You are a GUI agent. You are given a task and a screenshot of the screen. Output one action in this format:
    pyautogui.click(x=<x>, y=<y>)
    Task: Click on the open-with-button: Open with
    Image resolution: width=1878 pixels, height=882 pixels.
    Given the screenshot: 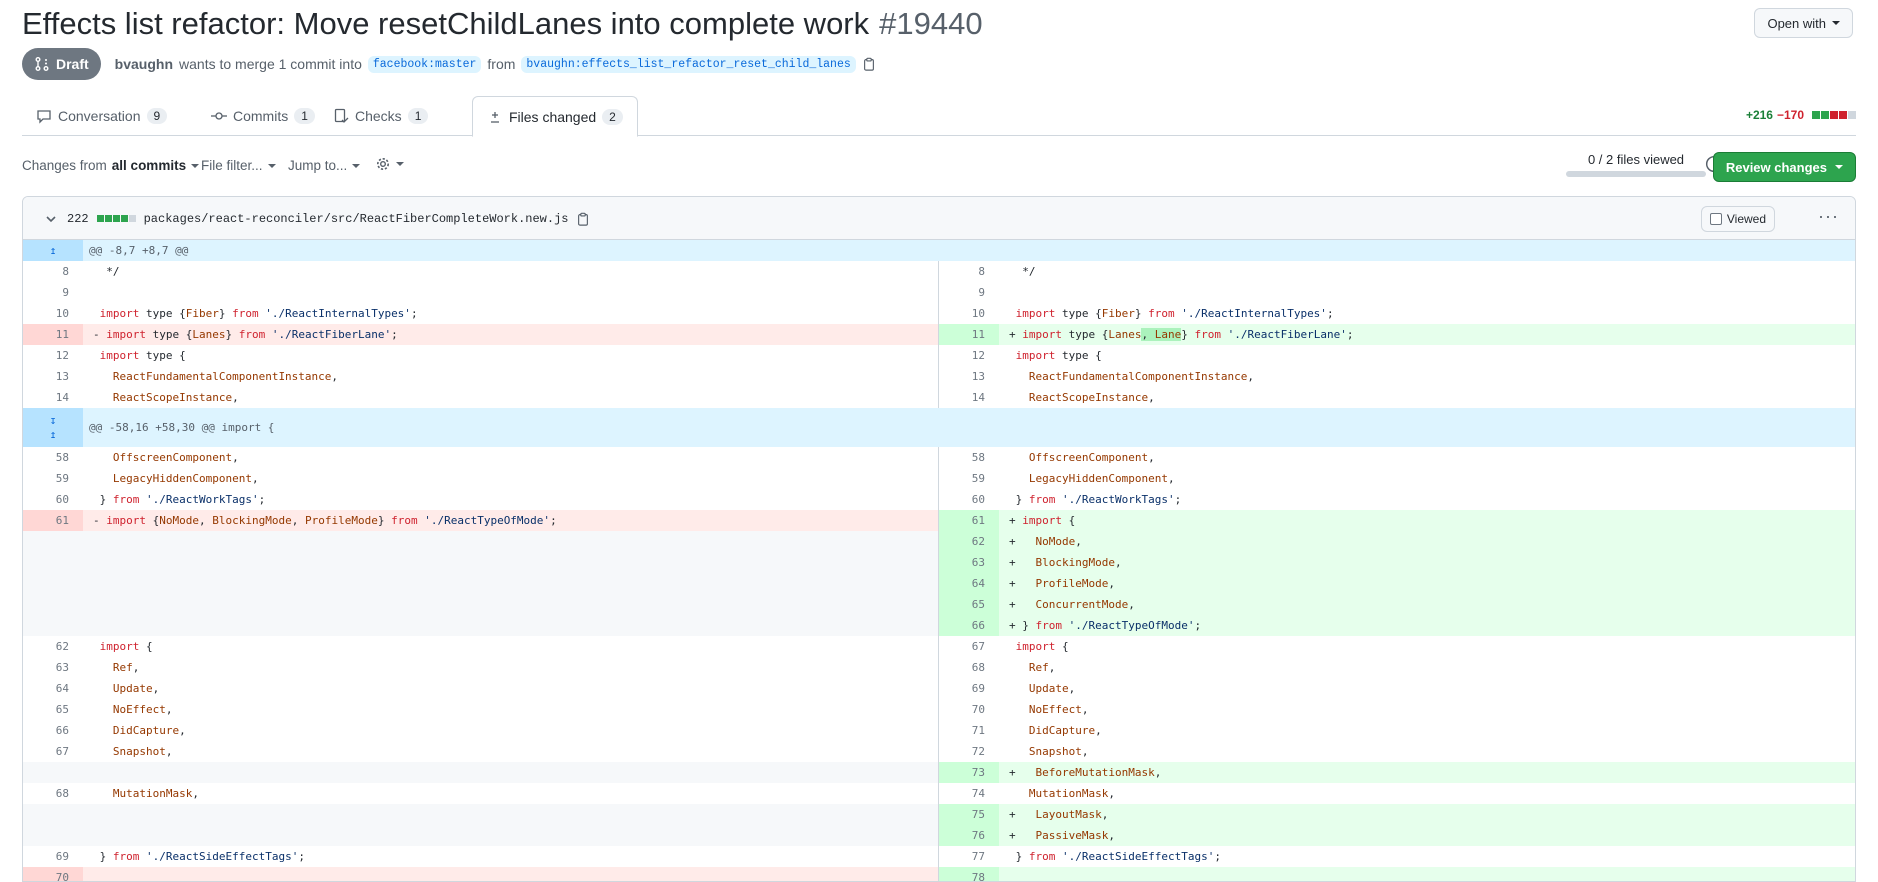 What is the action you would take?
    pyautogui.click(x=1803, y=23)
    